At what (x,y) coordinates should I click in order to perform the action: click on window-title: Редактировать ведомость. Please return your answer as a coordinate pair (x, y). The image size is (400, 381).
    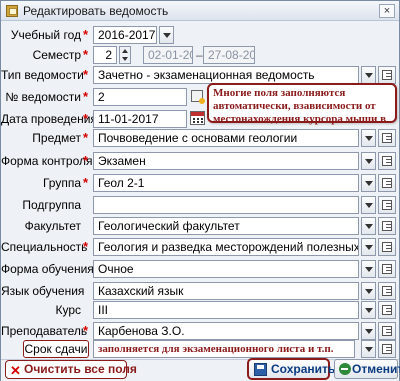
    Looking at the image, I should click on (96, 10).